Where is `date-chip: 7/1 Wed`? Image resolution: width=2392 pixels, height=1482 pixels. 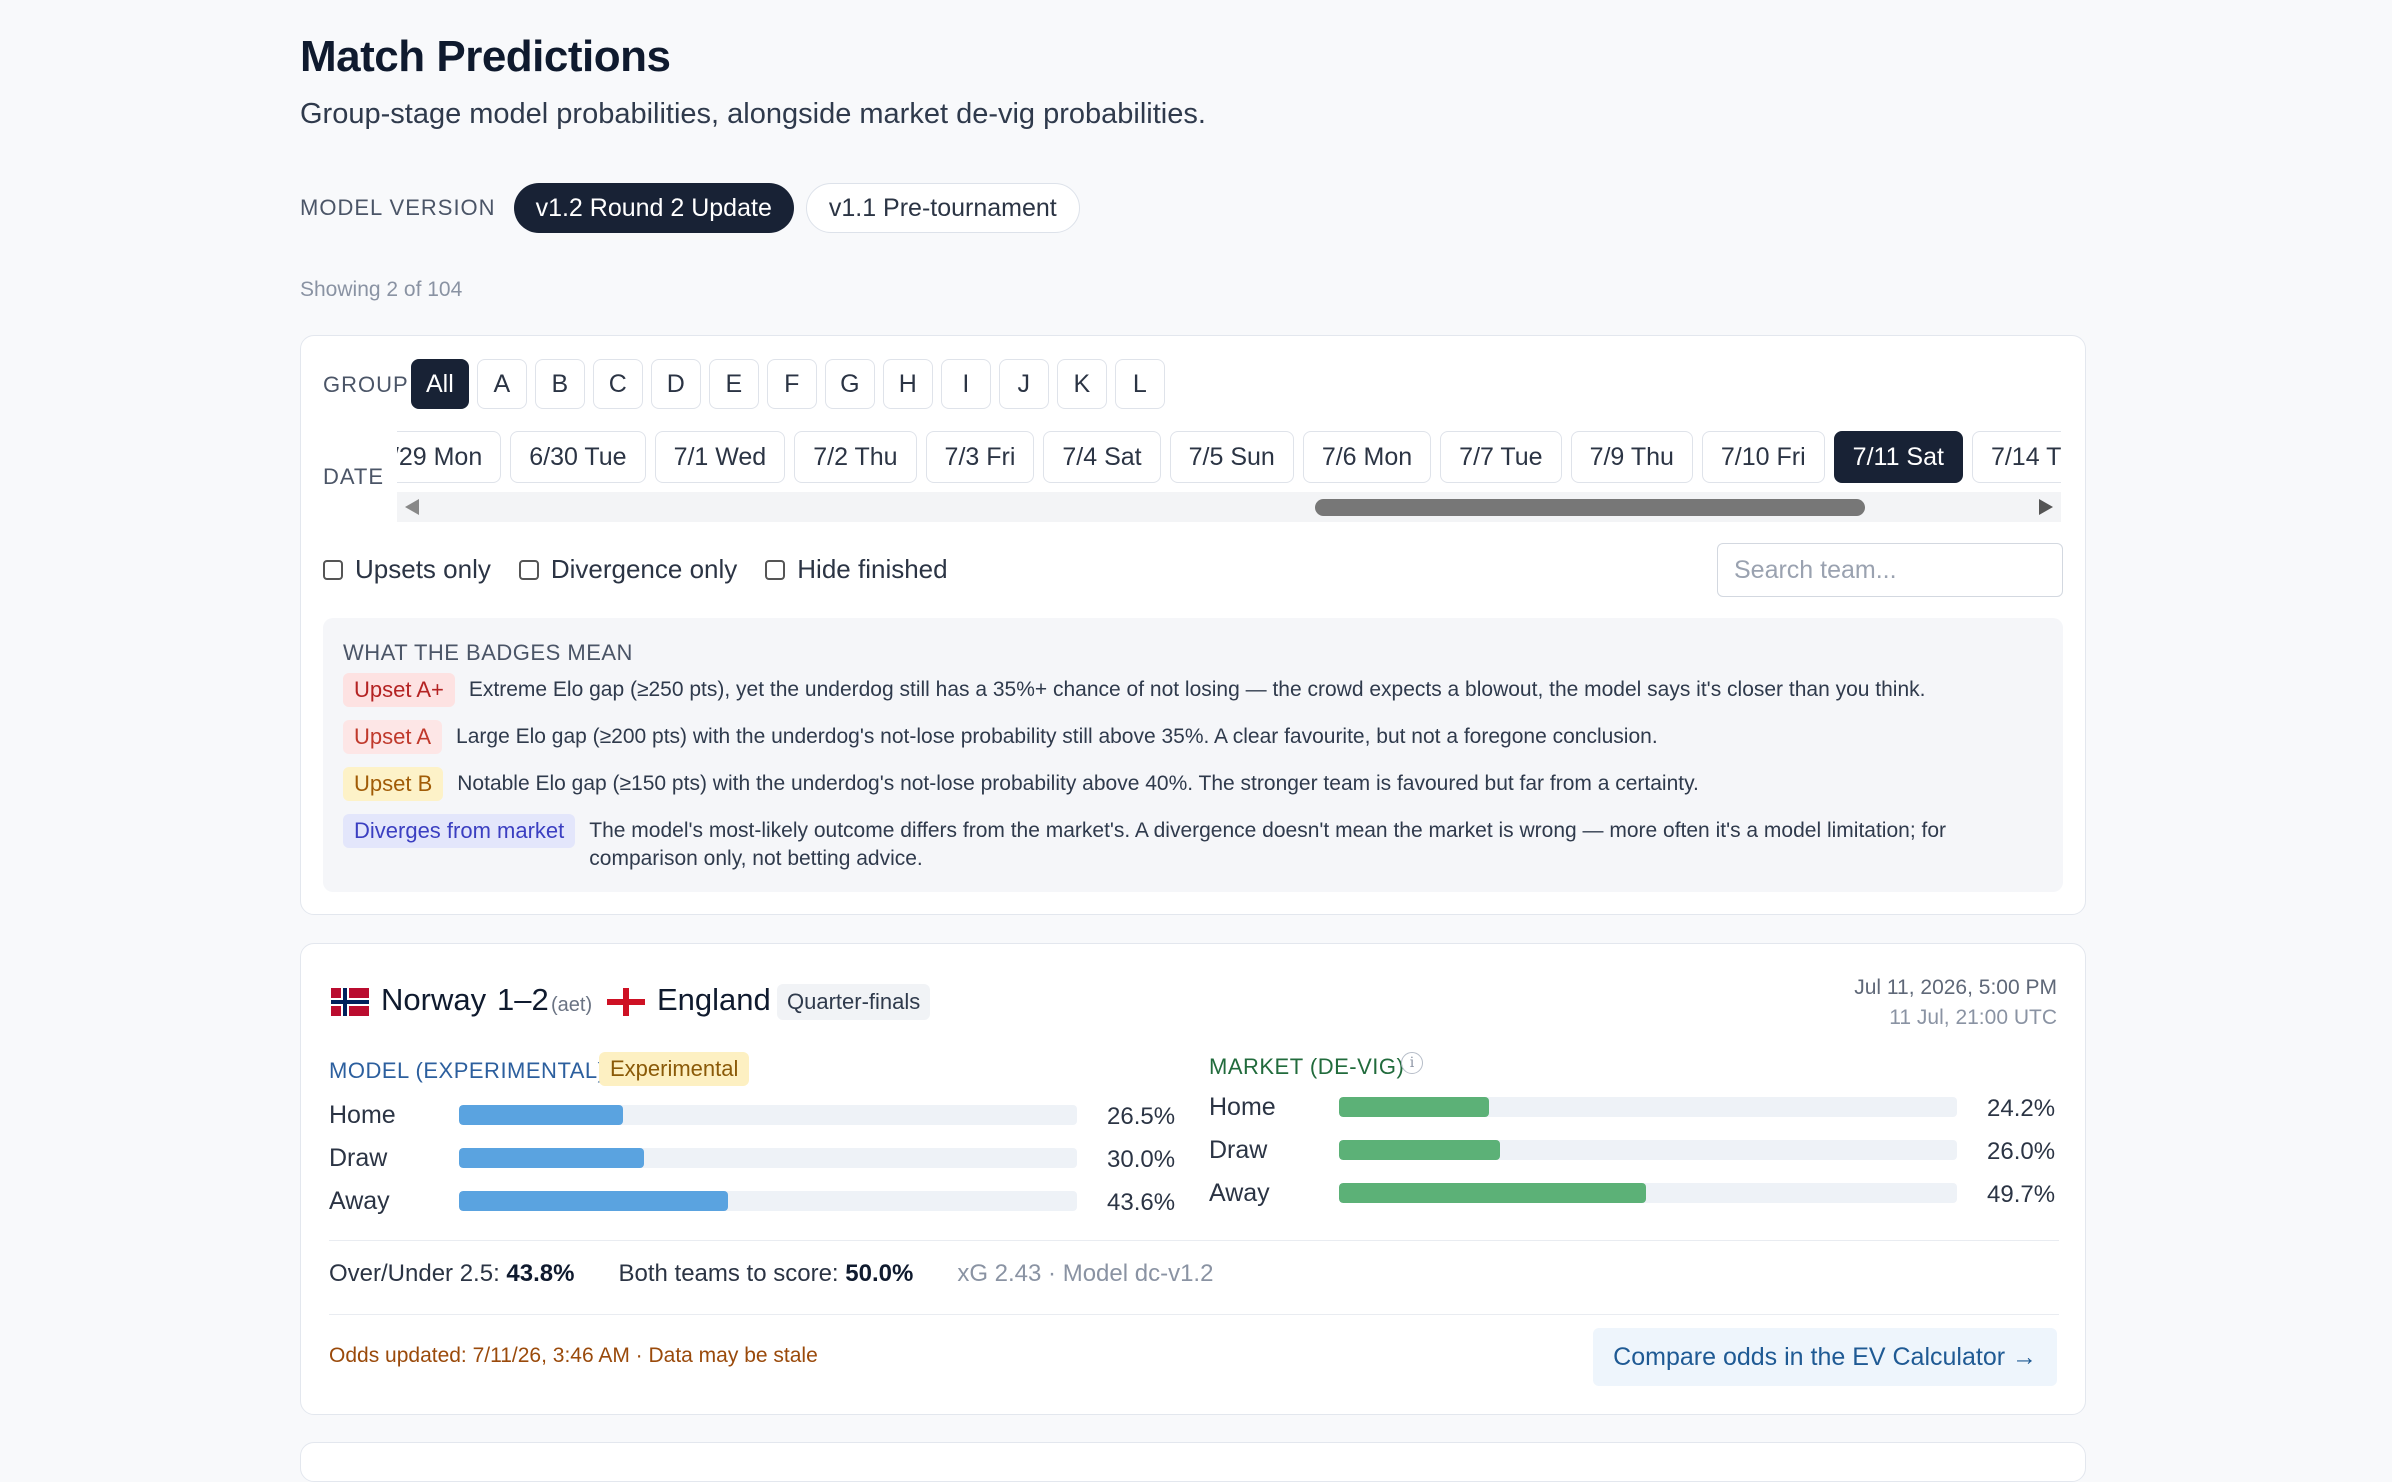 date-chip: 7/1 Wed is located at coordinates (720, 457).